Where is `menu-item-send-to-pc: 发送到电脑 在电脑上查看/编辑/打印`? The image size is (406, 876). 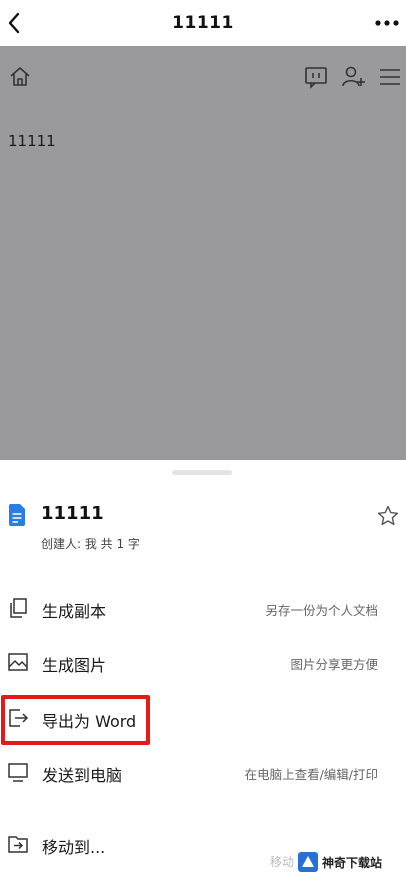 menu-item-send-to-pc: 发送到电脑 在电脑上查看/编辑/打印 is located at coordinates (203, 772).